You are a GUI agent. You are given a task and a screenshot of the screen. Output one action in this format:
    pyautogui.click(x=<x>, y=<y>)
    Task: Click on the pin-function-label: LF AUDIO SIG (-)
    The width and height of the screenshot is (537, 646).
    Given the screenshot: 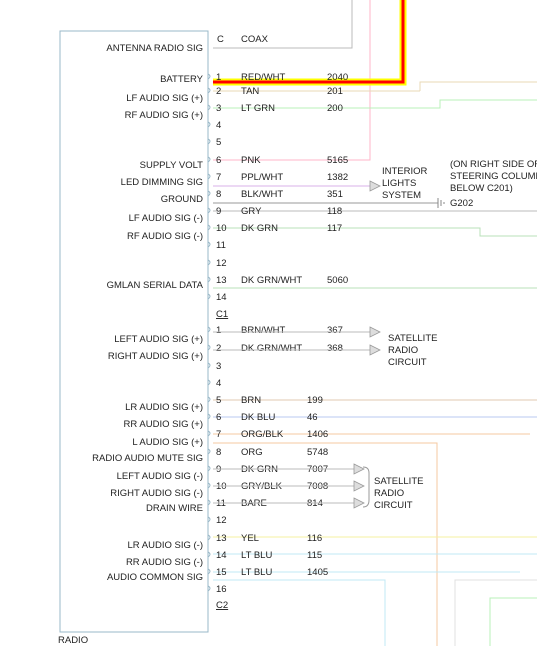 What is the action you would take?
    pyautogui.click(x=166, y=218)
    